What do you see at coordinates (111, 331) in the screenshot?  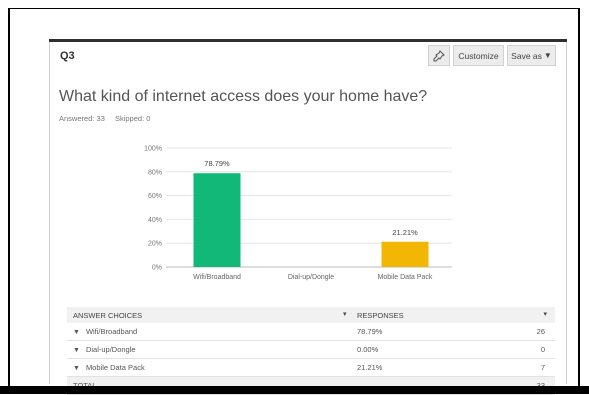 I see `answer-label: Wifi/Broadband` at bounding box center [111, 331].